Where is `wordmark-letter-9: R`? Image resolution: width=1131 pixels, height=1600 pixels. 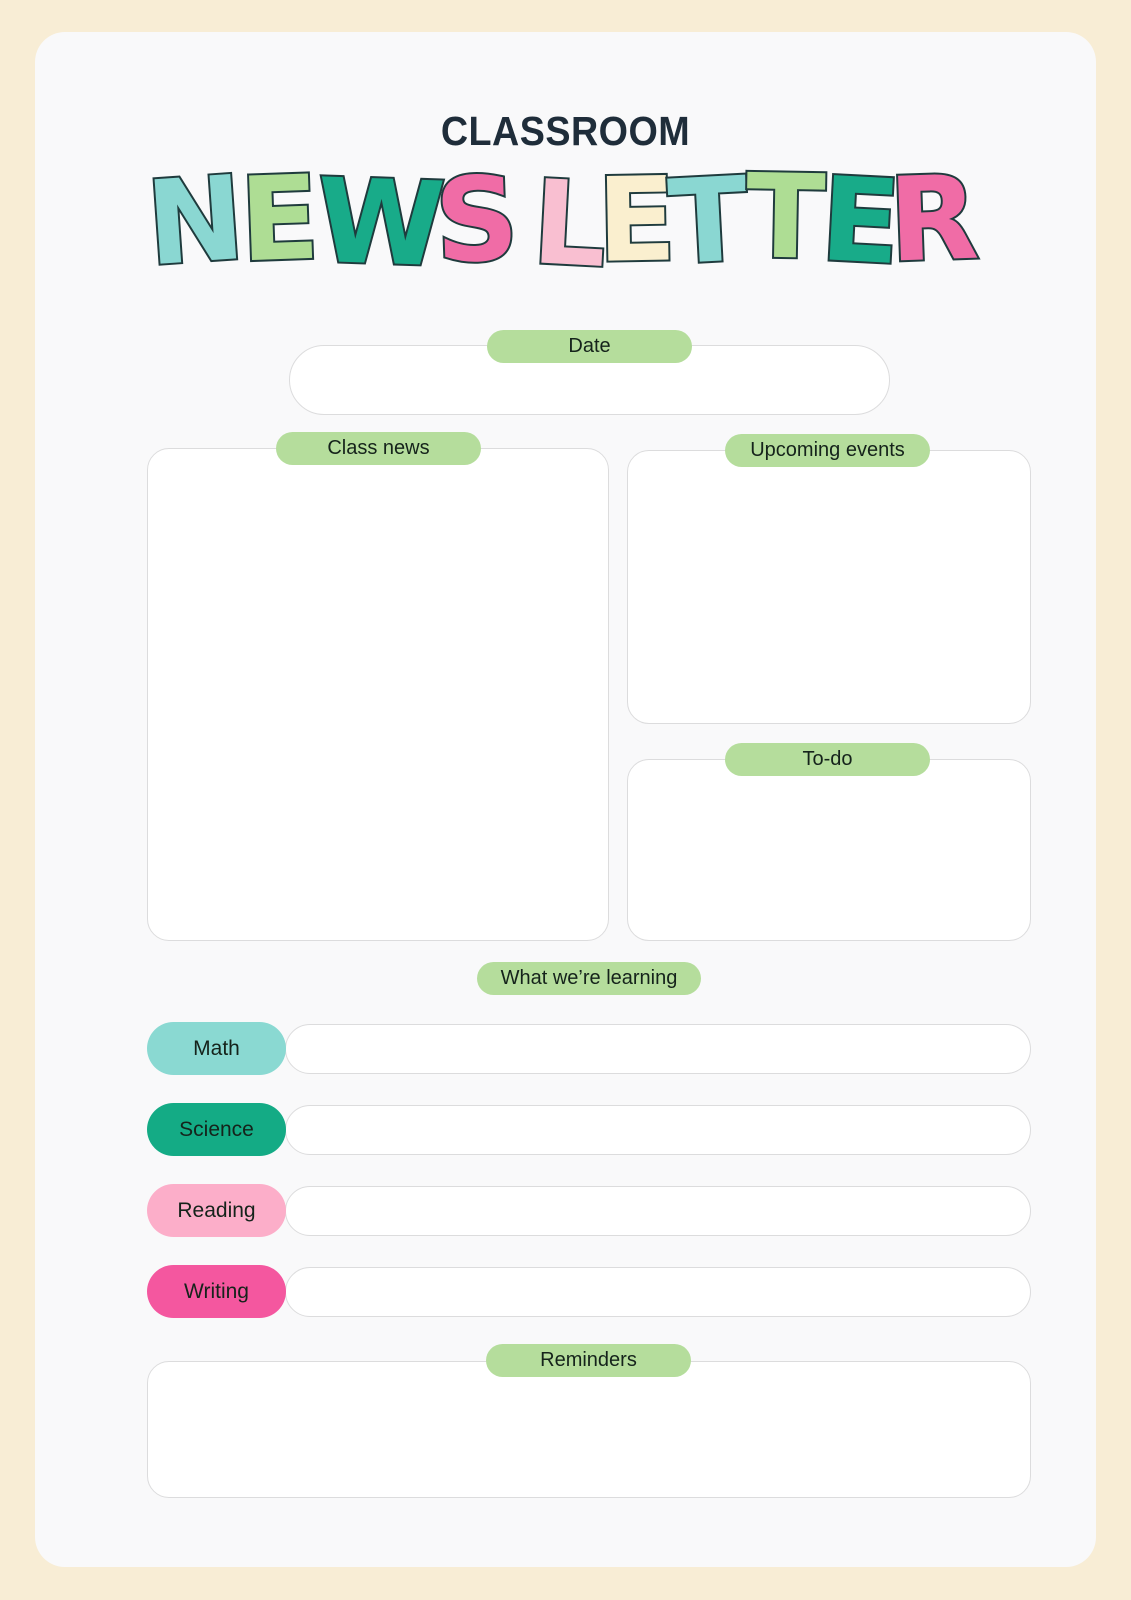
wordmark-letter-9: R is located at coordinates (934, 220).